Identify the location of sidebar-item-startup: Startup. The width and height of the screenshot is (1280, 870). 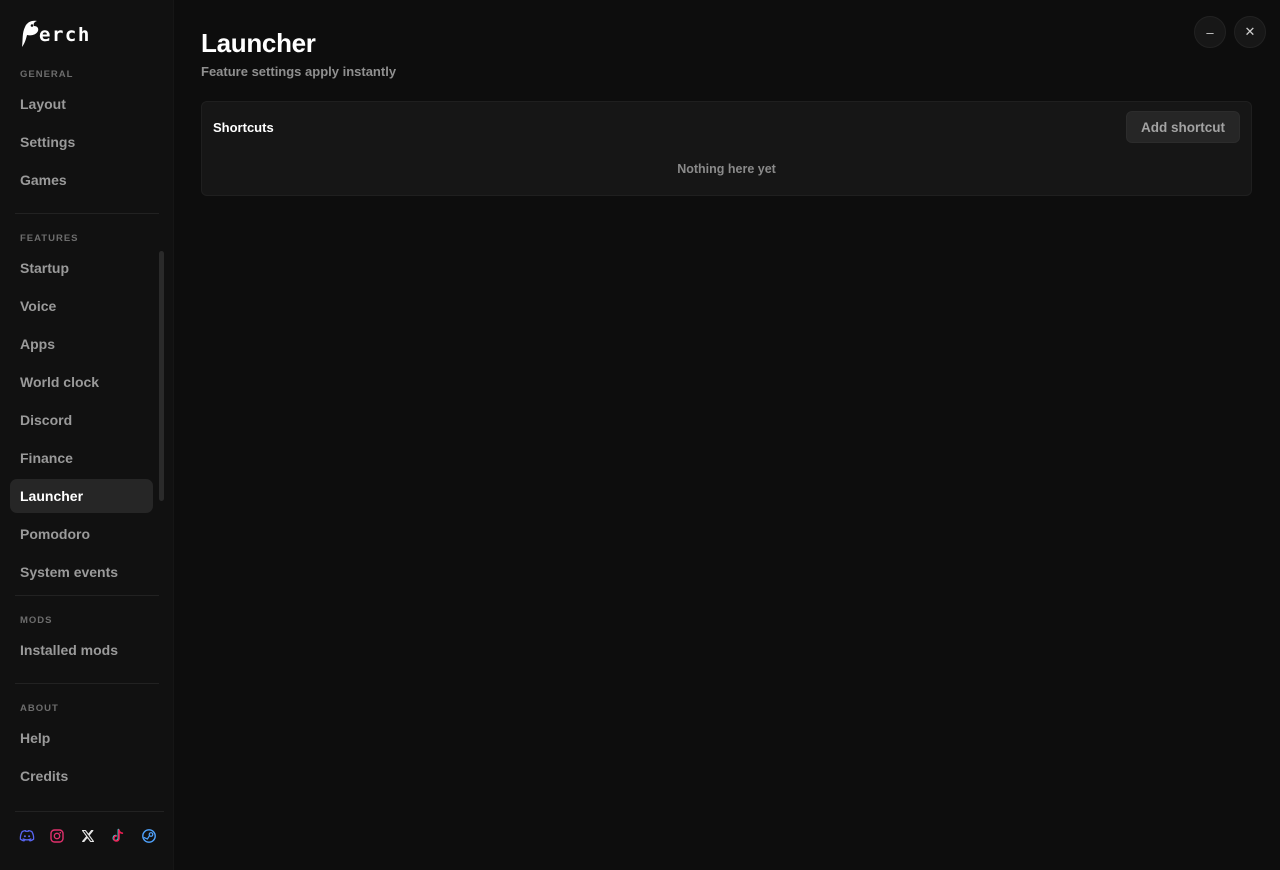
(81, 268).